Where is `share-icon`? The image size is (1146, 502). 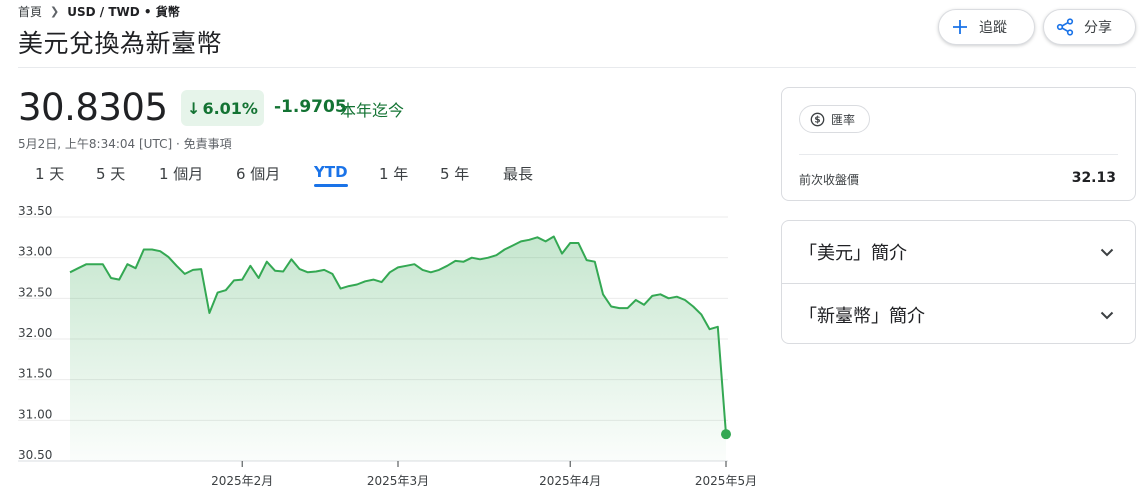 share-icon is located at coordinates (1065, 27).